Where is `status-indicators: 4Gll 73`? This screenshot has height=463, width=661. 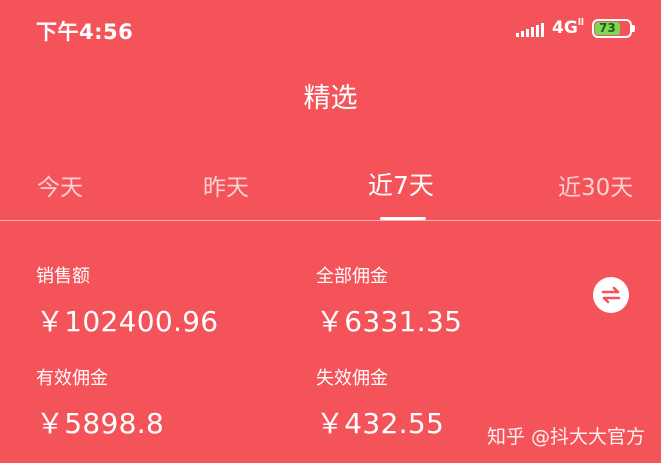
status-indicators: 4Gll 73 is located at coordinates (575, 28).